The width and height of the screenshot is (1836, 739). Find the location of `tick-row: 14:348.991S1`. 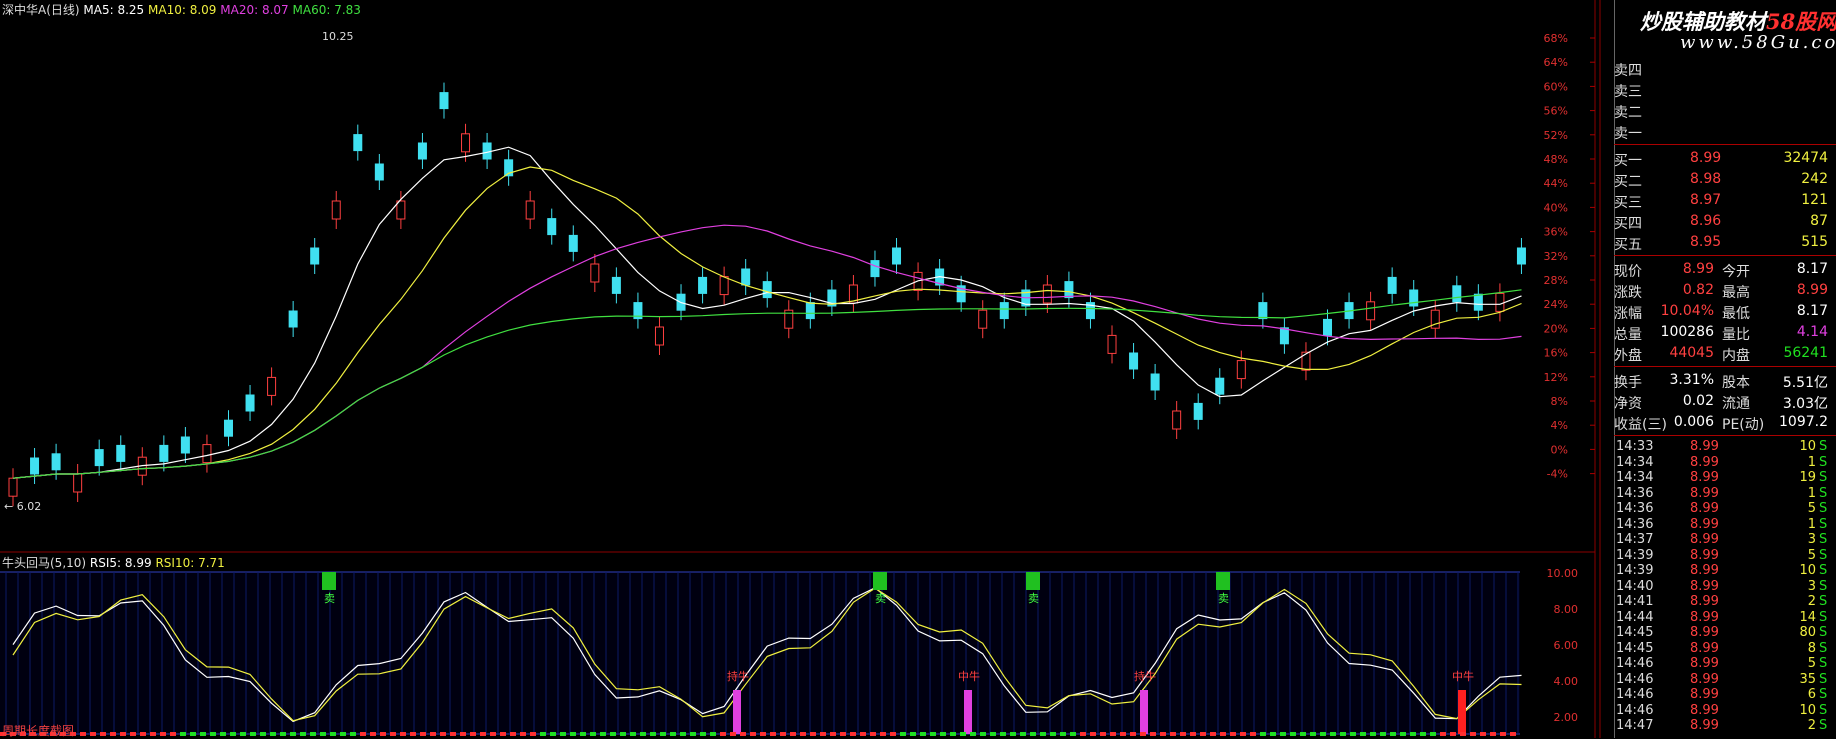

tick-row: 14:348.991S1 is located at coordinates (1725, 463).